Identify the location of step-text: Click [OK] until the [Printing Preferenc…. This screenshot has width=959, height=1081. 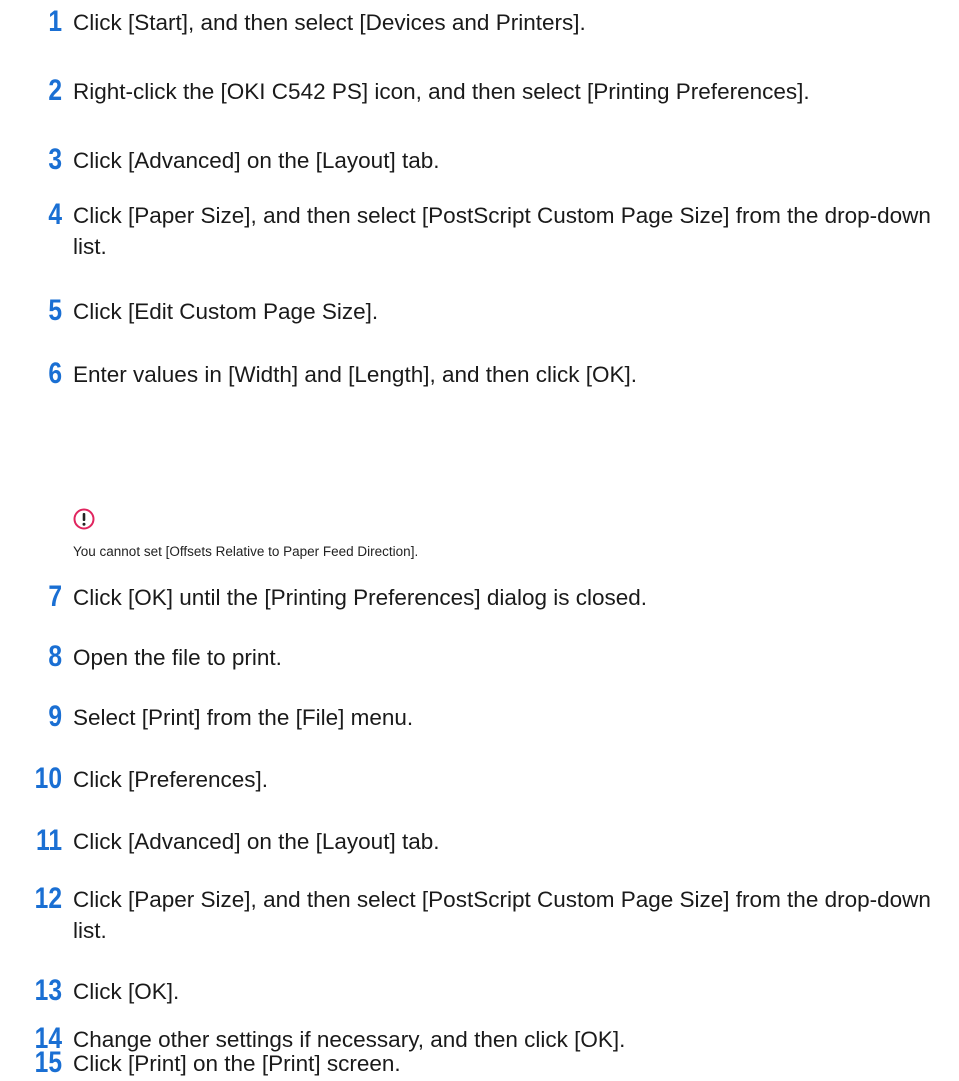
(360, 597).